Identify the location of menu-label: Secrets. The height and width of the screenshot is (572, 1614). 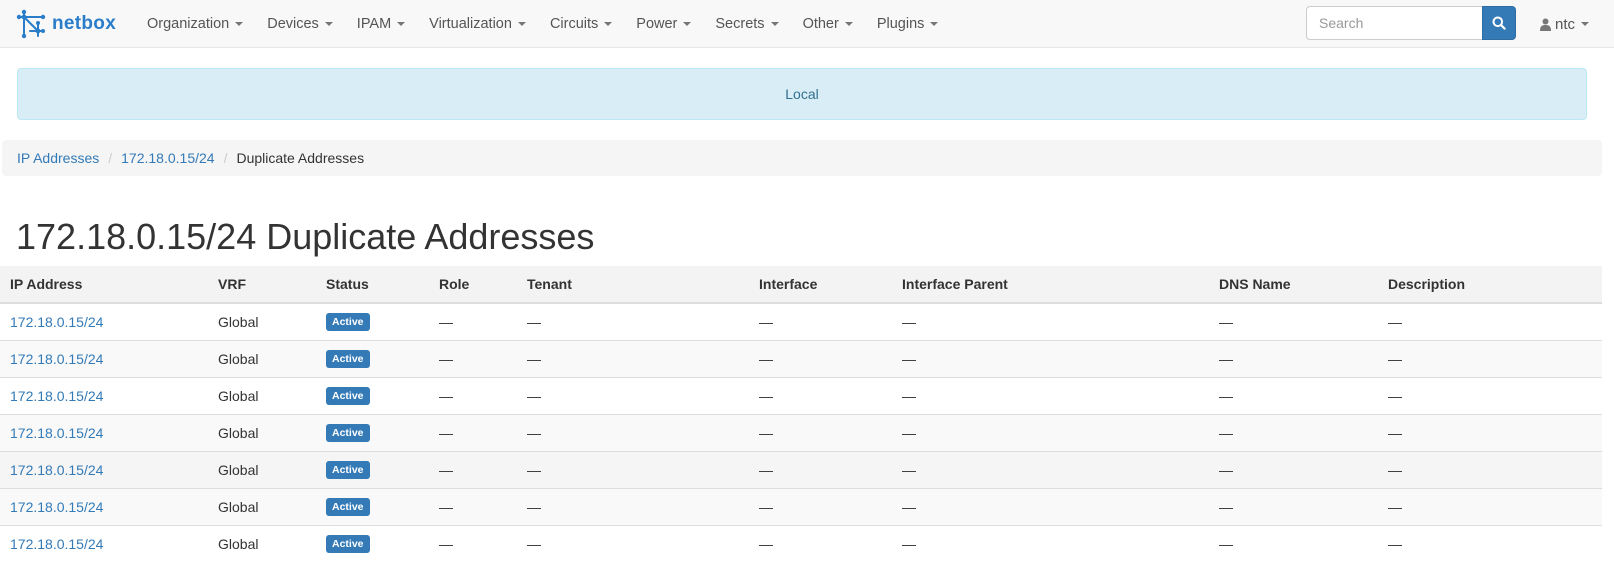
(740, 24).